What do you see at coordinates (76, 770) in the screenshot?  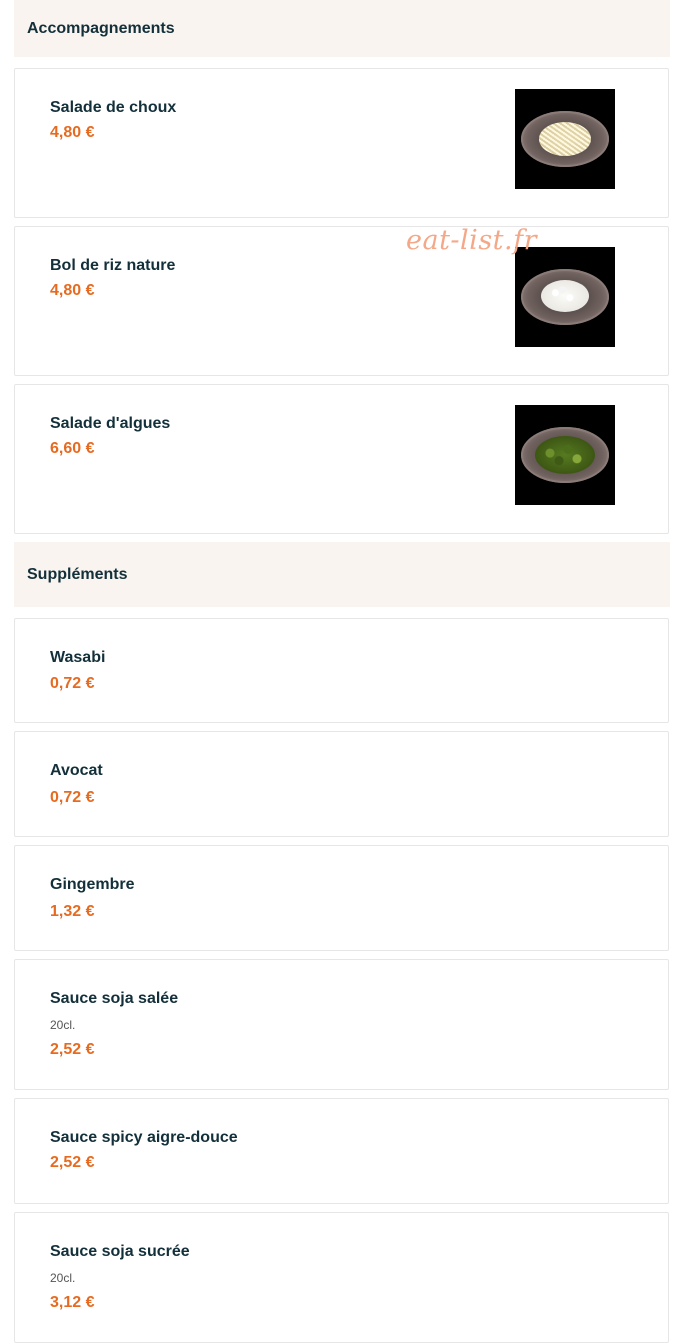 I see `item-name: Avocat` at bounding box center [76, 770].